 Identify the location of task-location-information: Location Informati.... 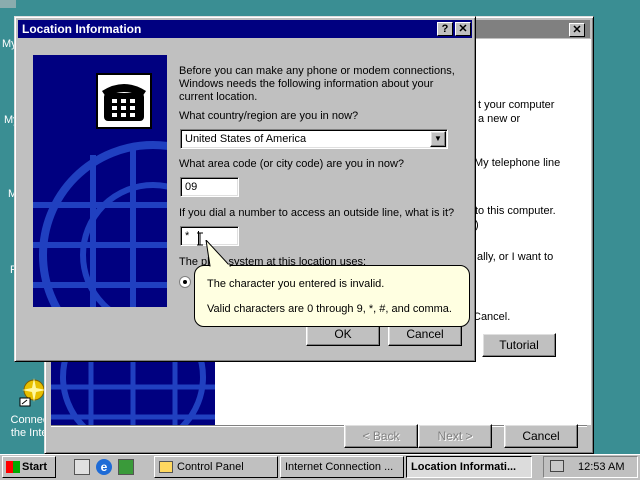
(469, 467).